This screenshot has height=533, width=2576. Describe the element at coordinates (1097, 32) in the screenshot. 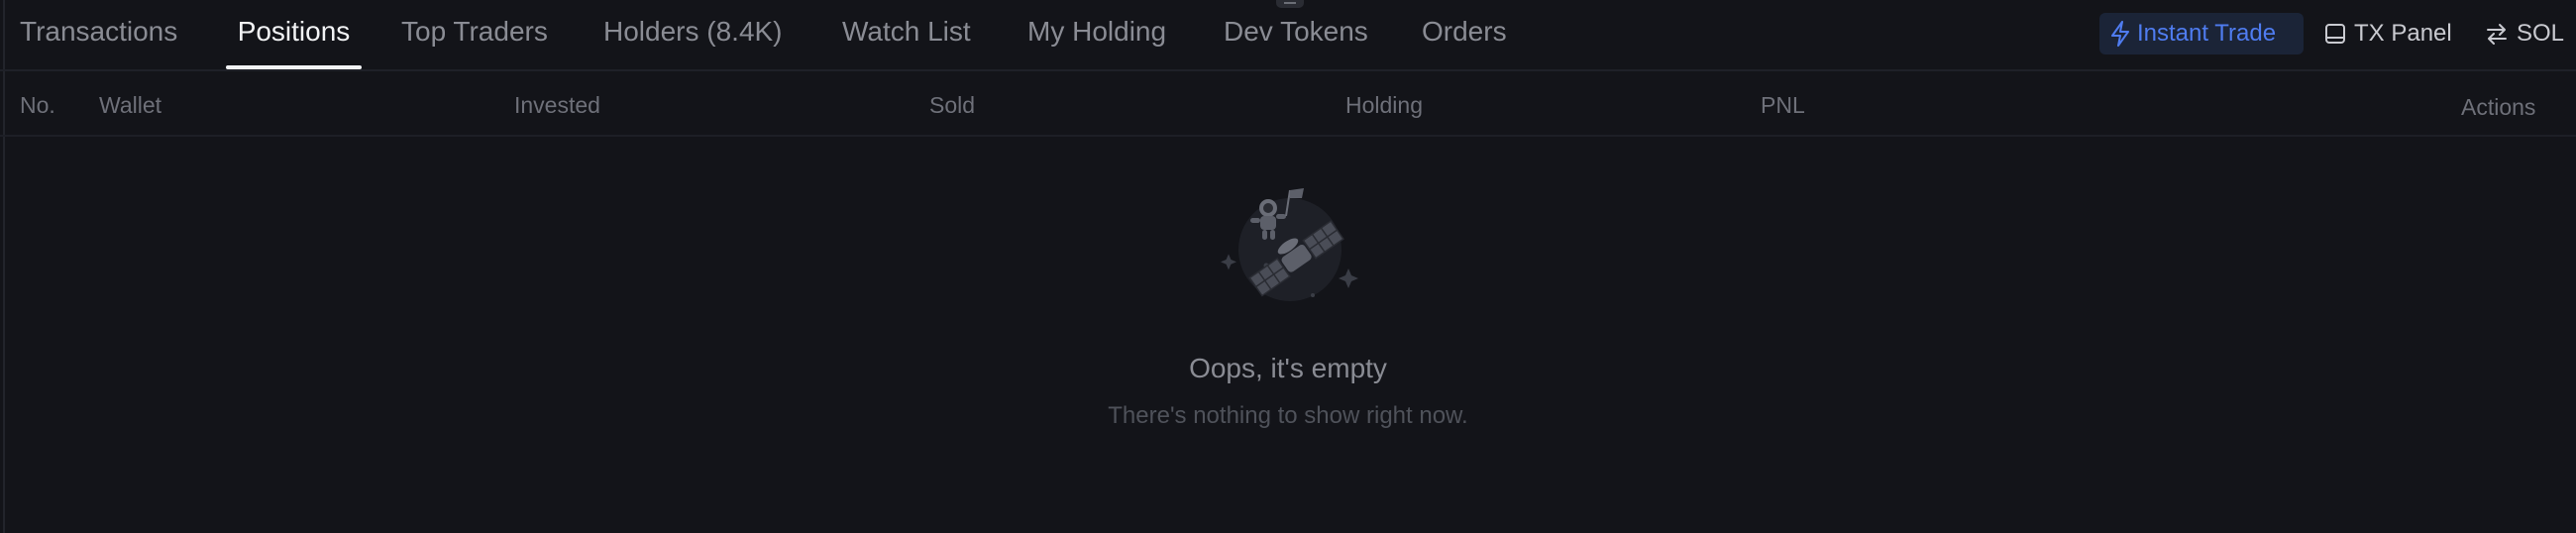

I see `tab-label: My Holding` at that location.